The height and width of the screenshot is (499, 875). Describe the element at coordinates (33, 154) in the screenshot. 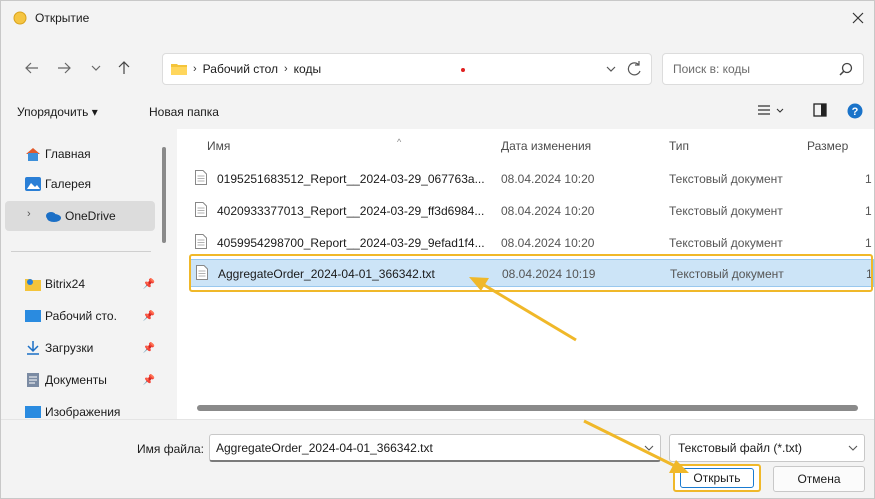

I see `home-icon` at that location.